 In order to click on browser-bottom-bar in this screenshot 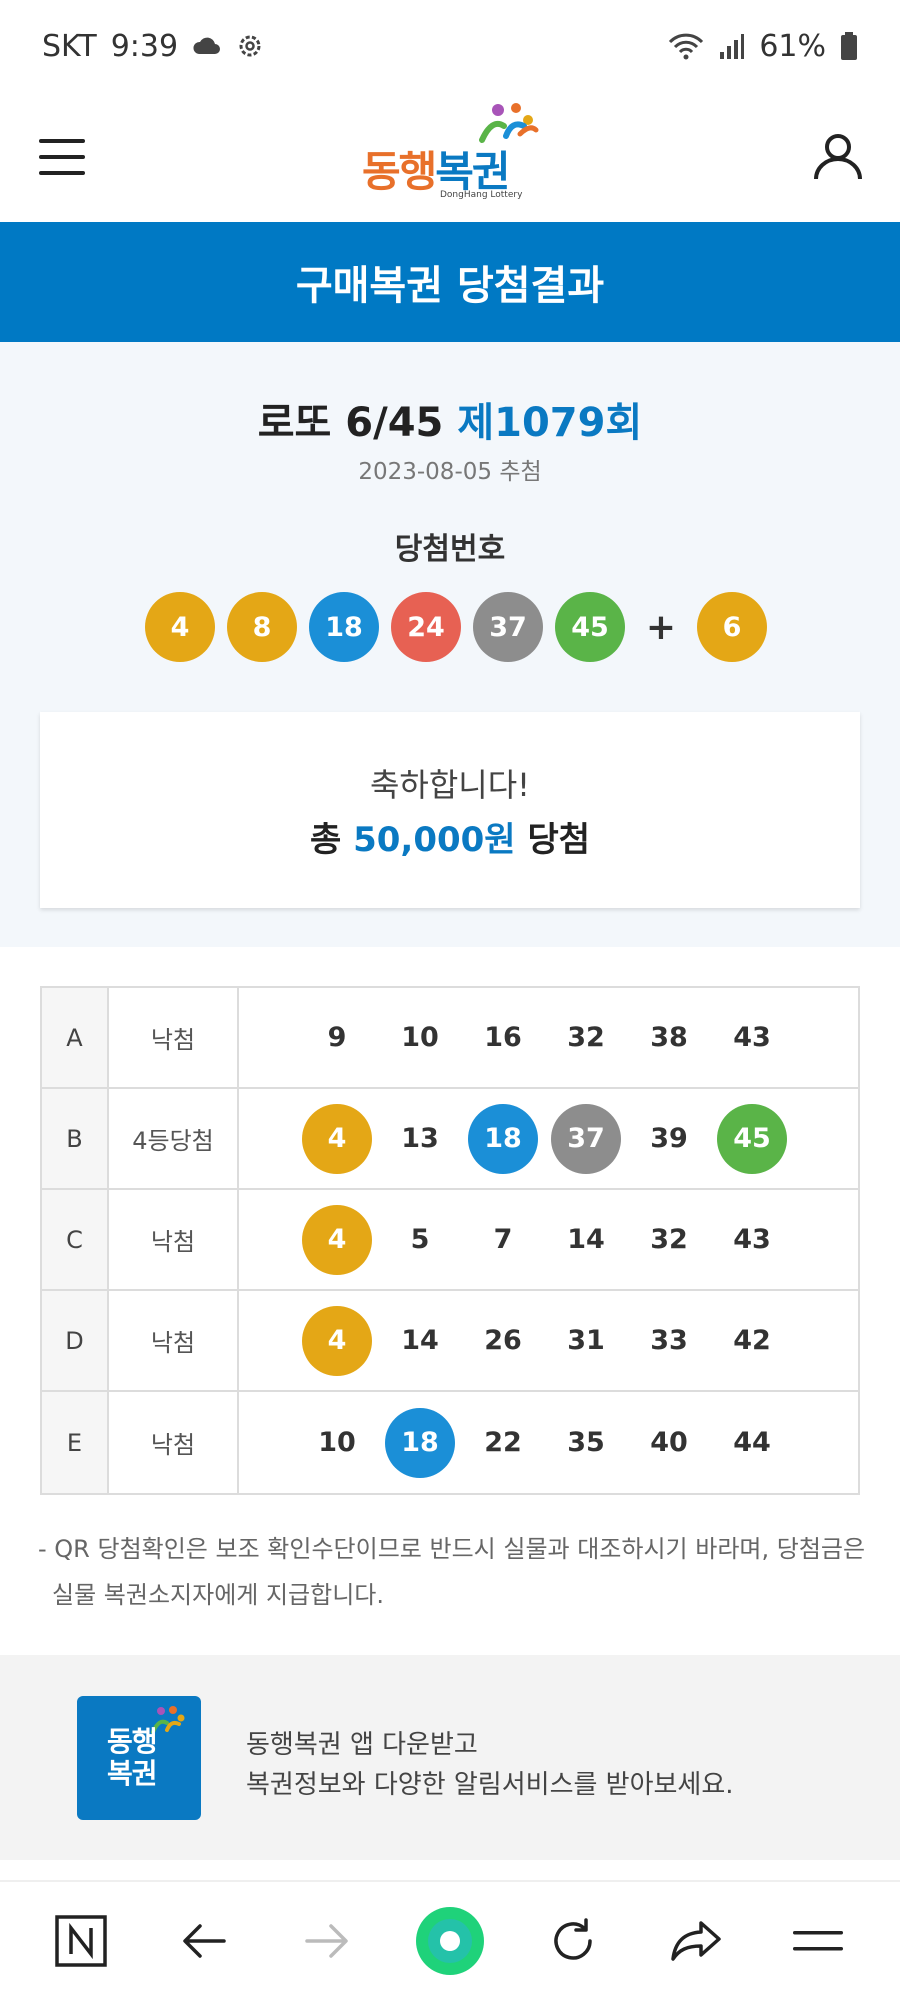, I will do `click(450, 1940)`.